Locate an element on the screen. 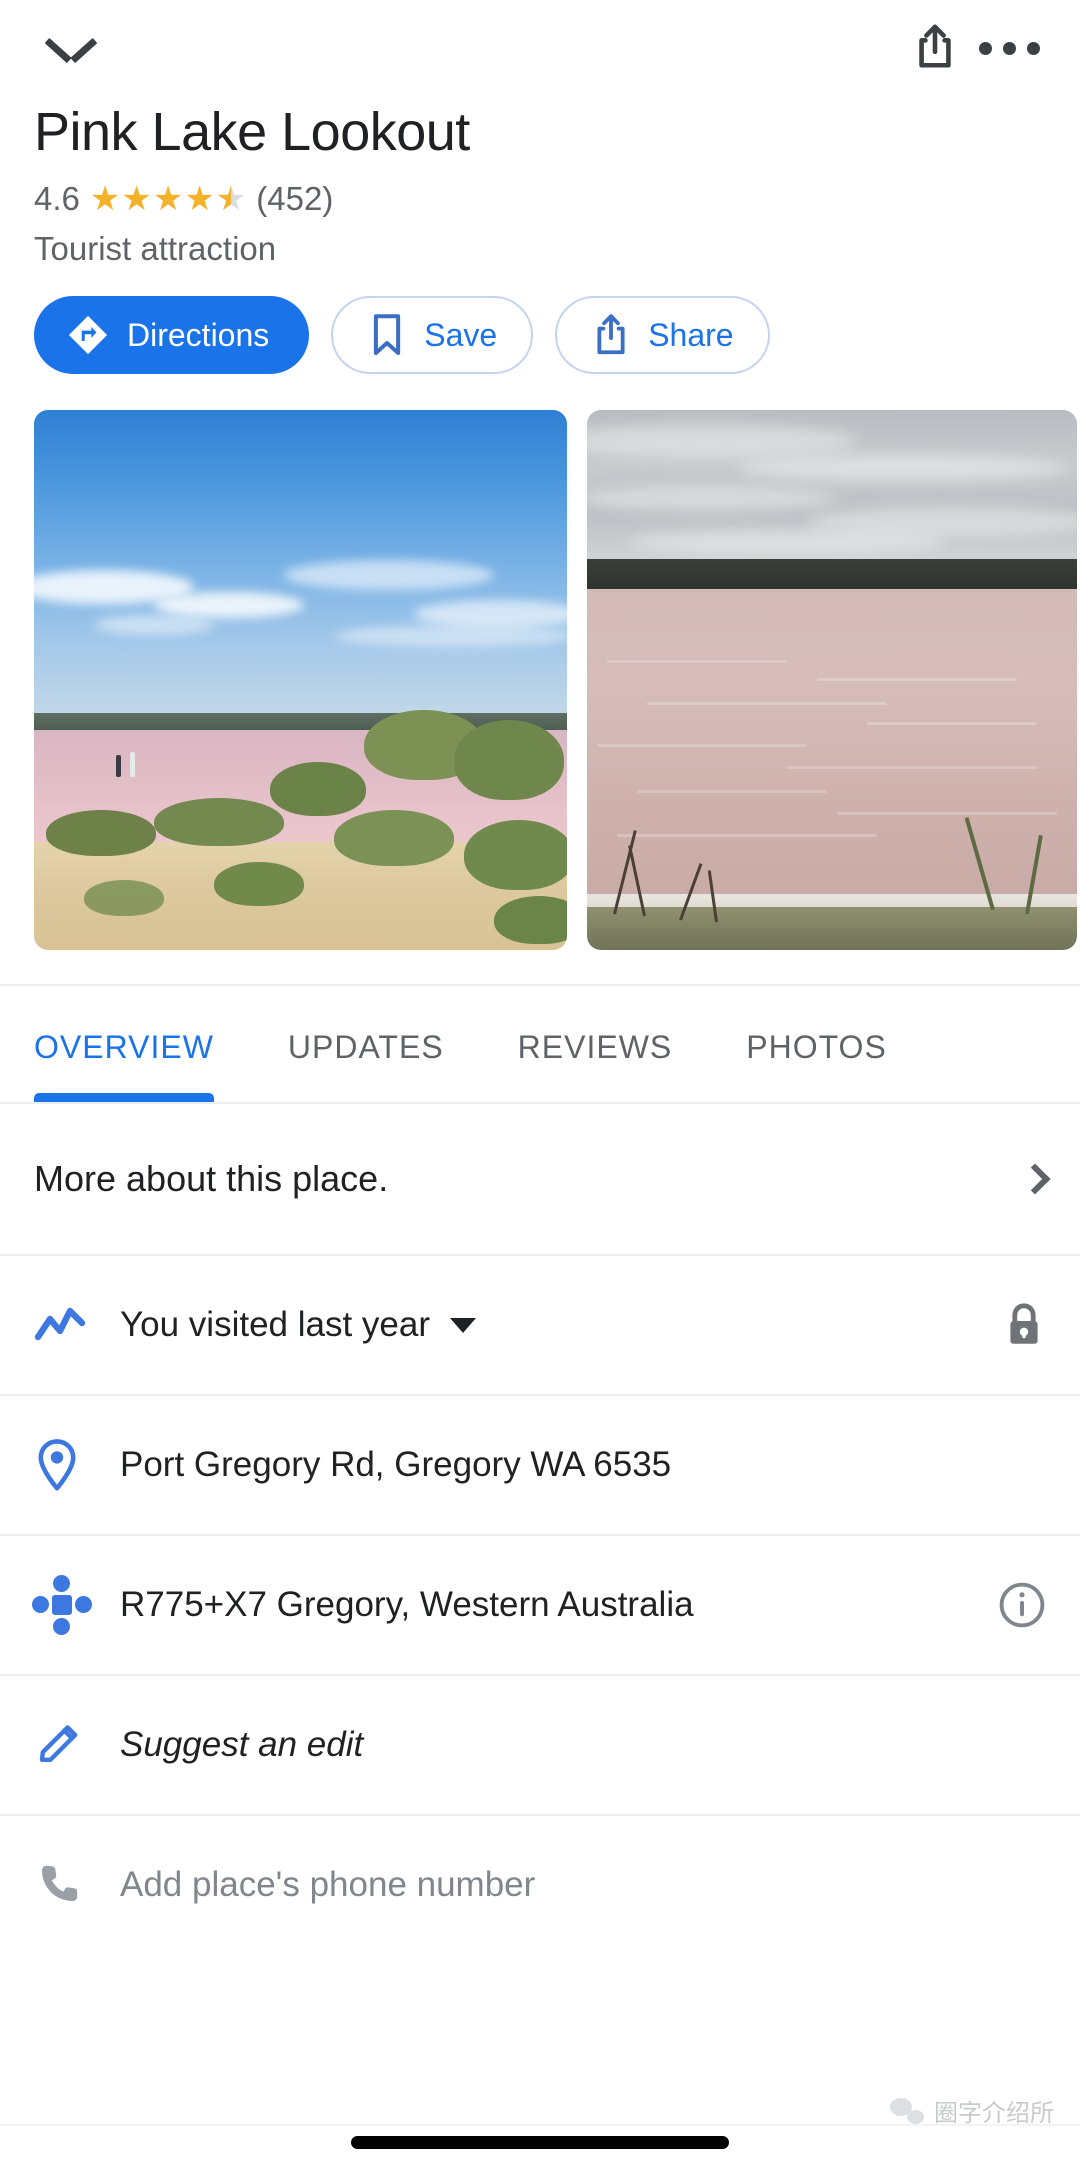 The height and width of the screenshot is (2176, 1080). tab-overview: OVERVIEW is located at coordinates (124, 1066).